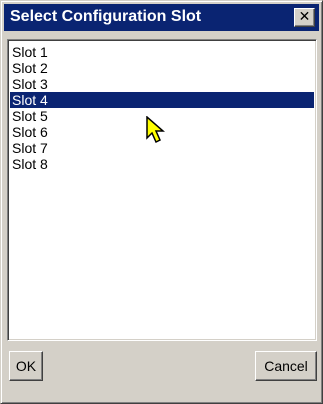 This screenshot has height=404, width=323. Describe the element at coordinates (162, 164) in the screenshot. I see `list-item-slot-8: Slot 8` at that location.